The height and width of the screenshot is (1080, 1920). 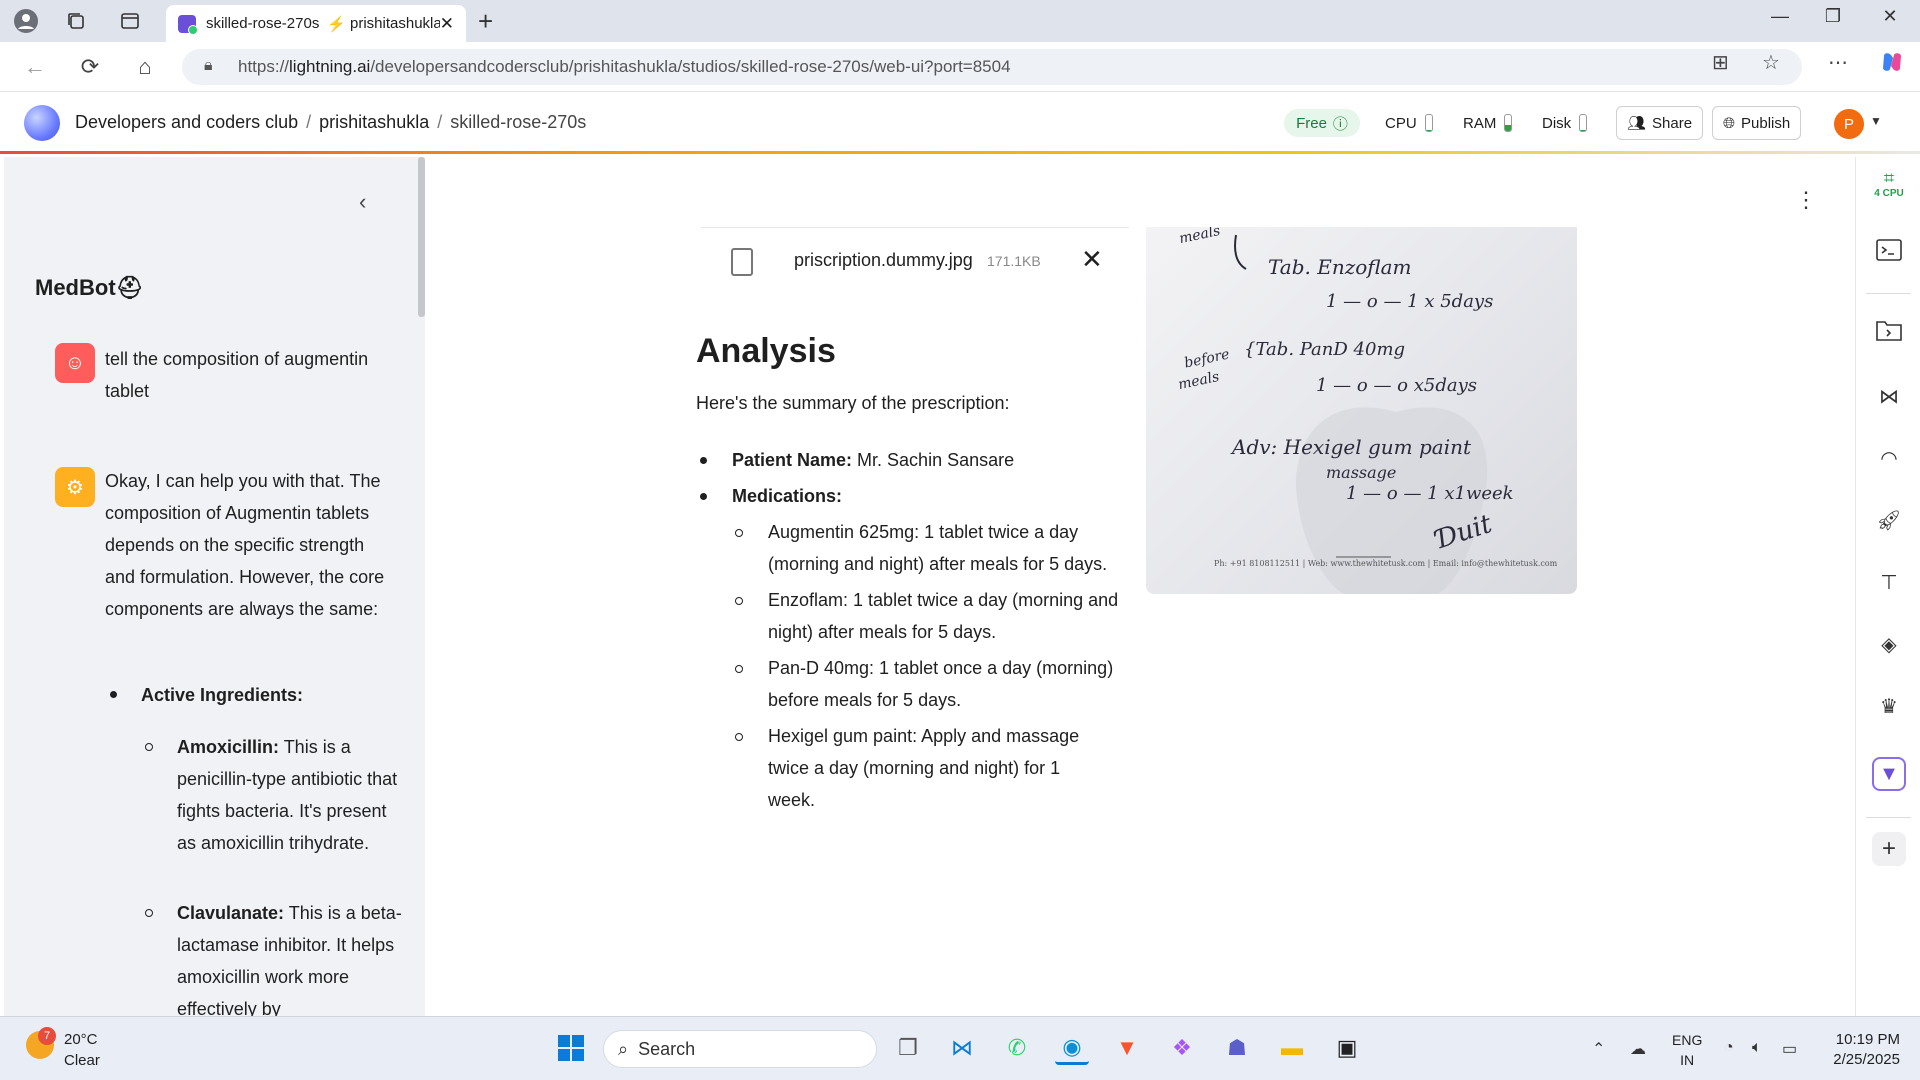 What do you see at coordinates (186, 122) in the screenshot?
I see `breadcrumb-org: Developers and coders club` at bounding box center [186, 122].